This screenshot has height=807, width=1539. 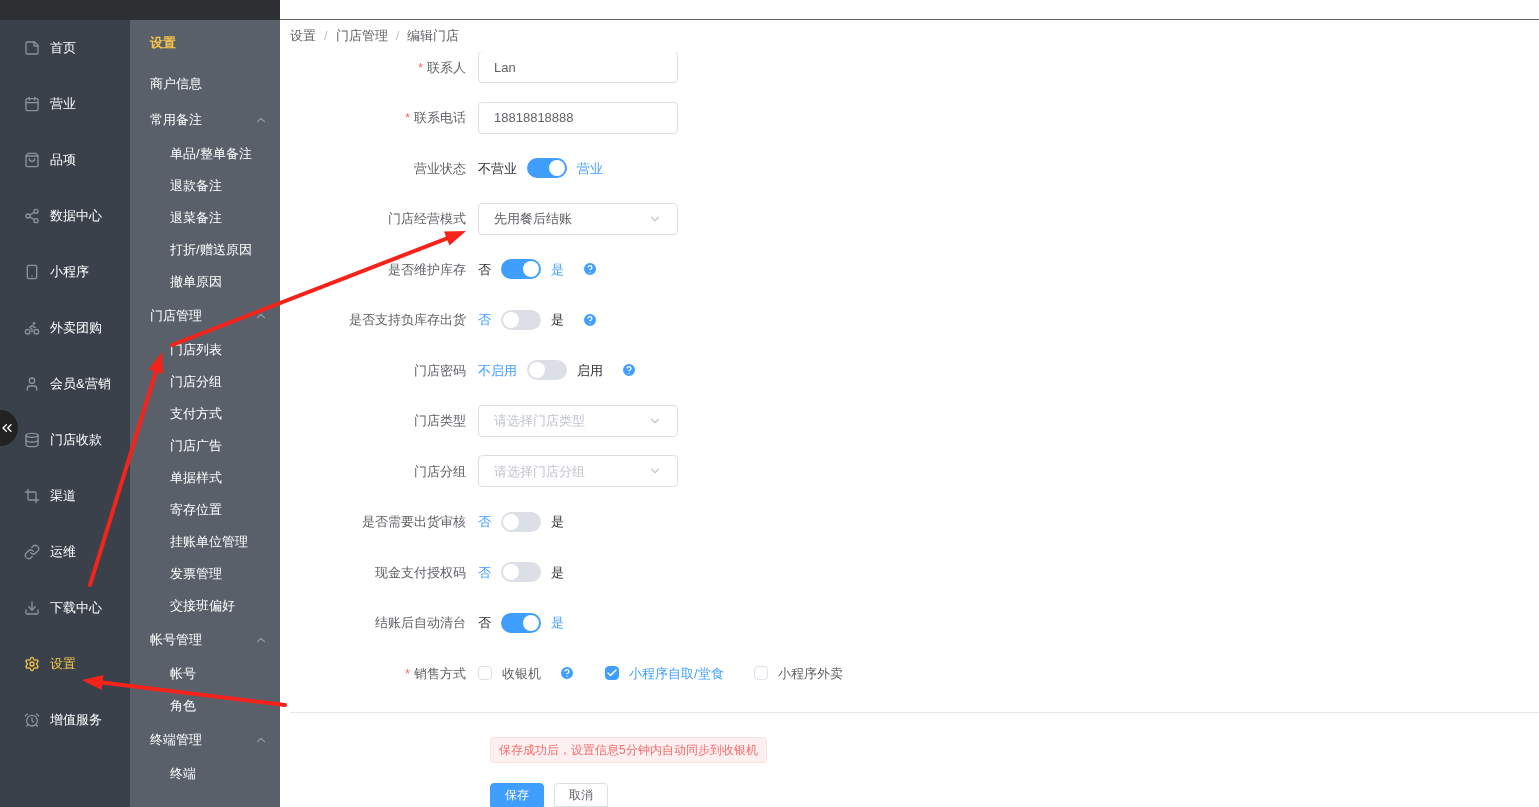 I want to click on field-label: 联系人, so click(x=446, y=67).